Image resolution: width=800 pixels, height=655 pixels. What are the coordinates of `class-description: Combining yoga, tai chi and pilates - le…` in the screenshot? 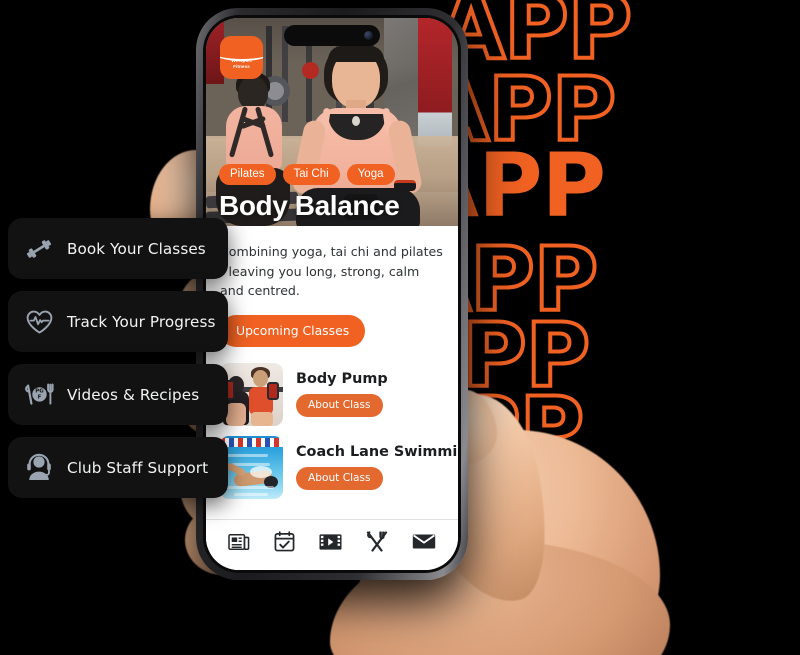 It's located at (331, 271).